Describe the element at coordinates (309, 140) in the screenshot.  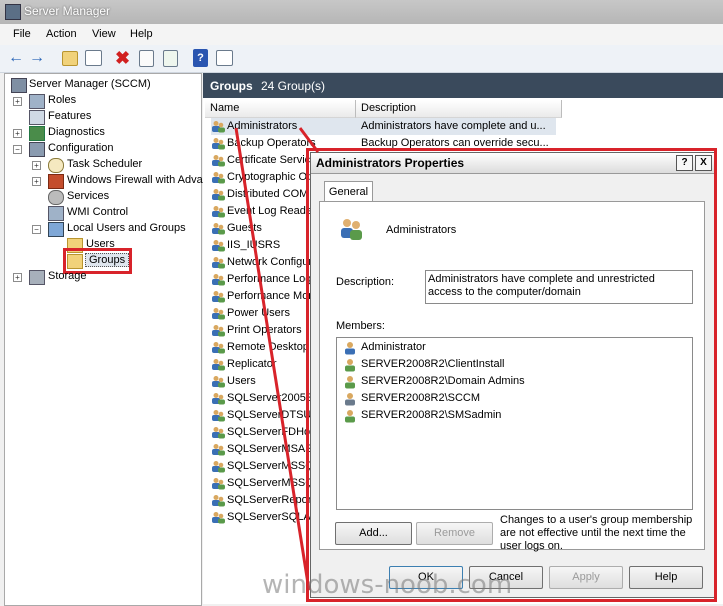
I see `annotation-line-top` at that location.